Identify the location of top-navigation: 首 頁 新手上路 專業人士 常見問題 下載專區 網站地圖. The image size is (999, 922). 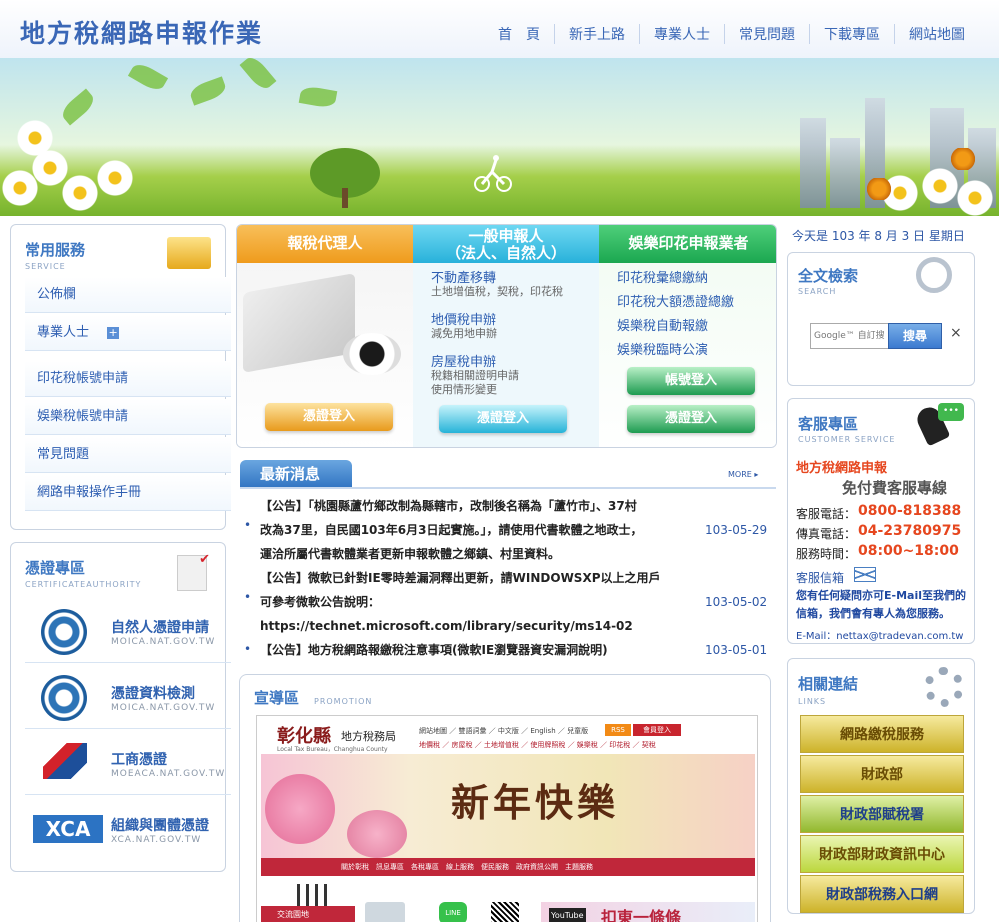
(731, 34).